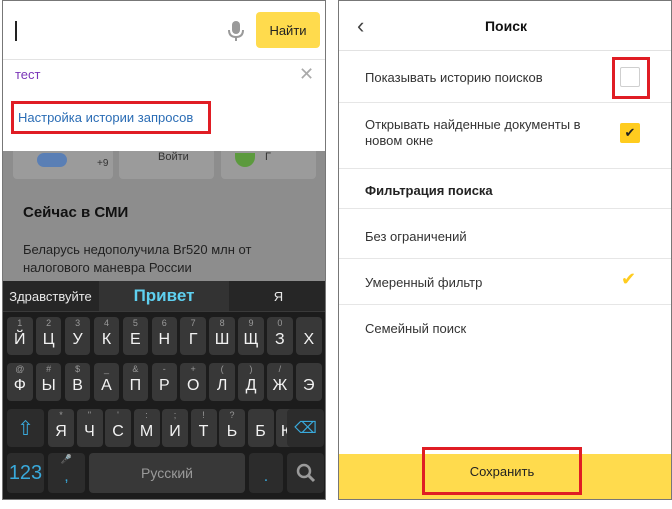  I want to click on key-label: Т, so click(203, 431).